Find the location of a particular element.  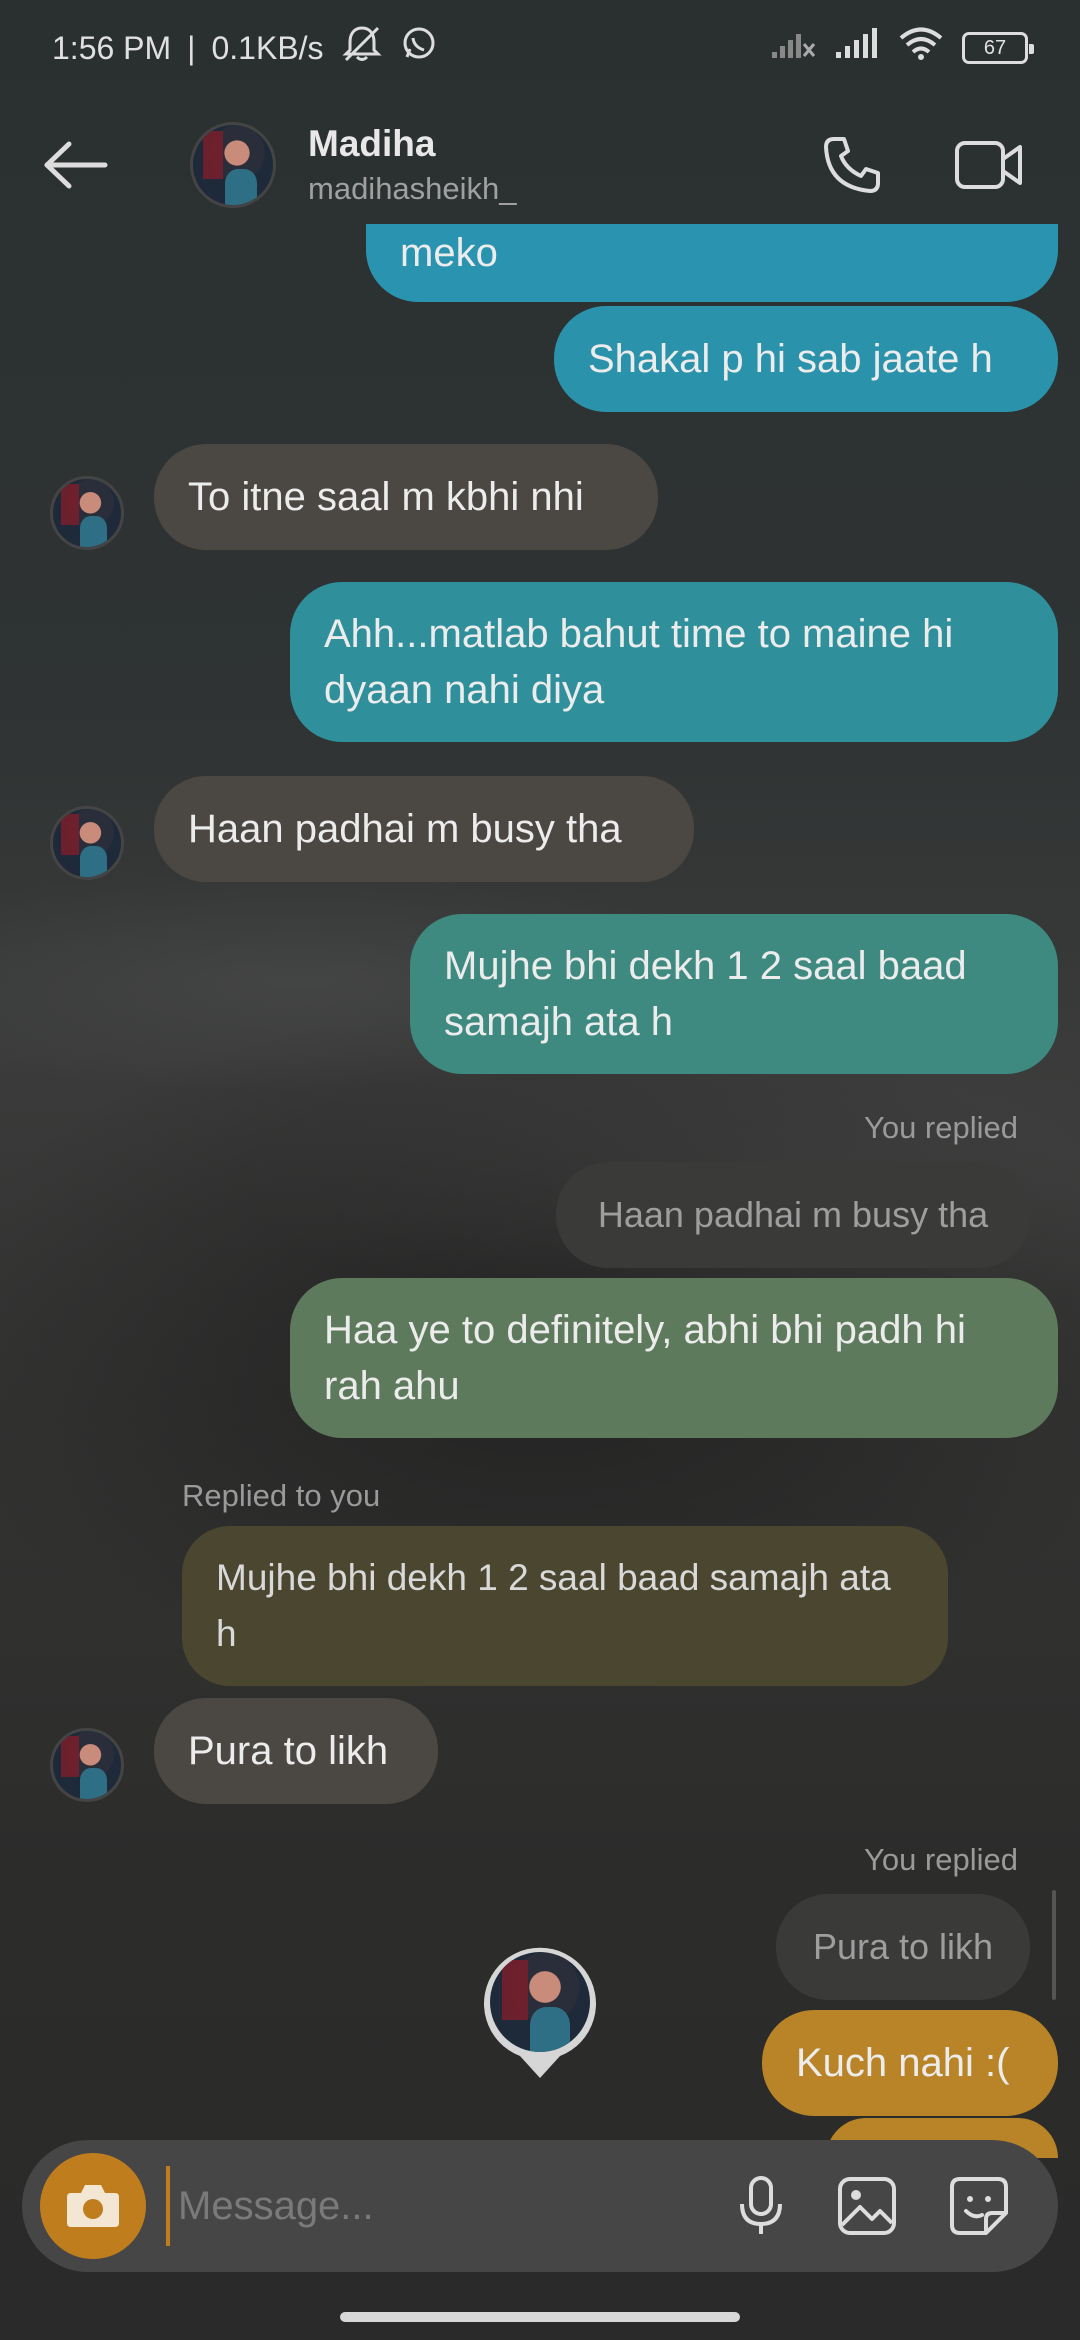

message-text: meko is located at coordinates (449, 253).